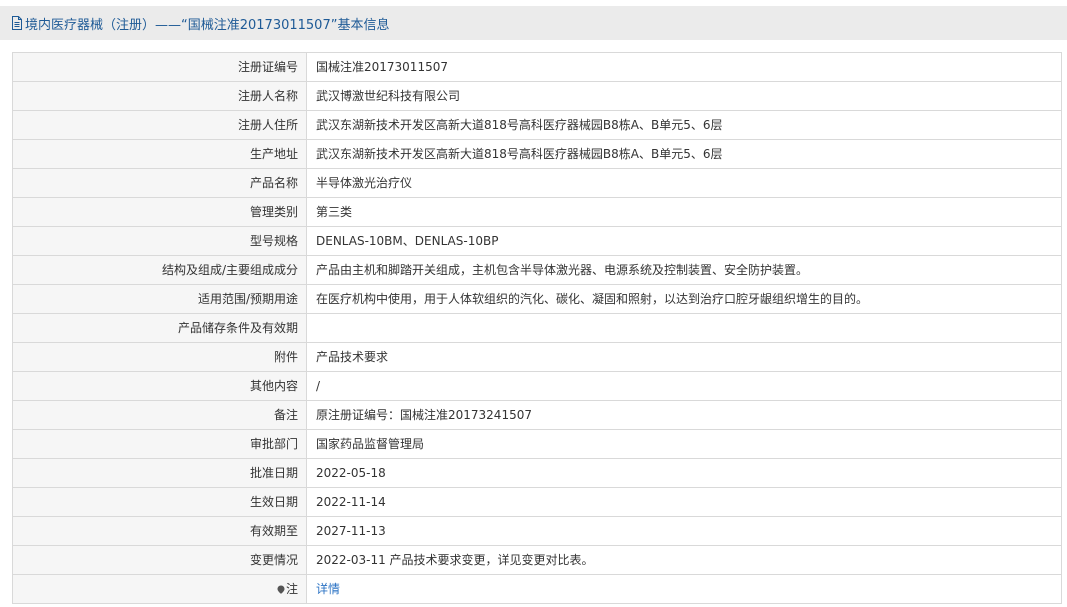  I want to click on row-value: 2027-11-13, so click(684, 531).